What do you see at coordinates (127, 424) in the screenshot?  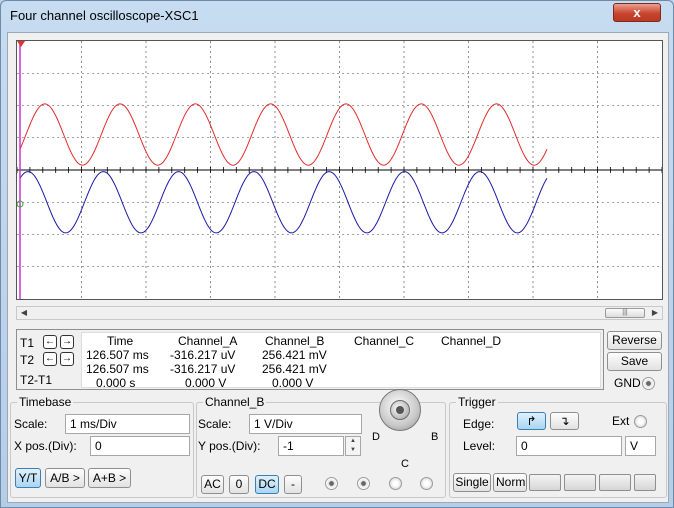 I see `timebase-scale-field: 1 ms/Div` at bounding box center [127, 424].